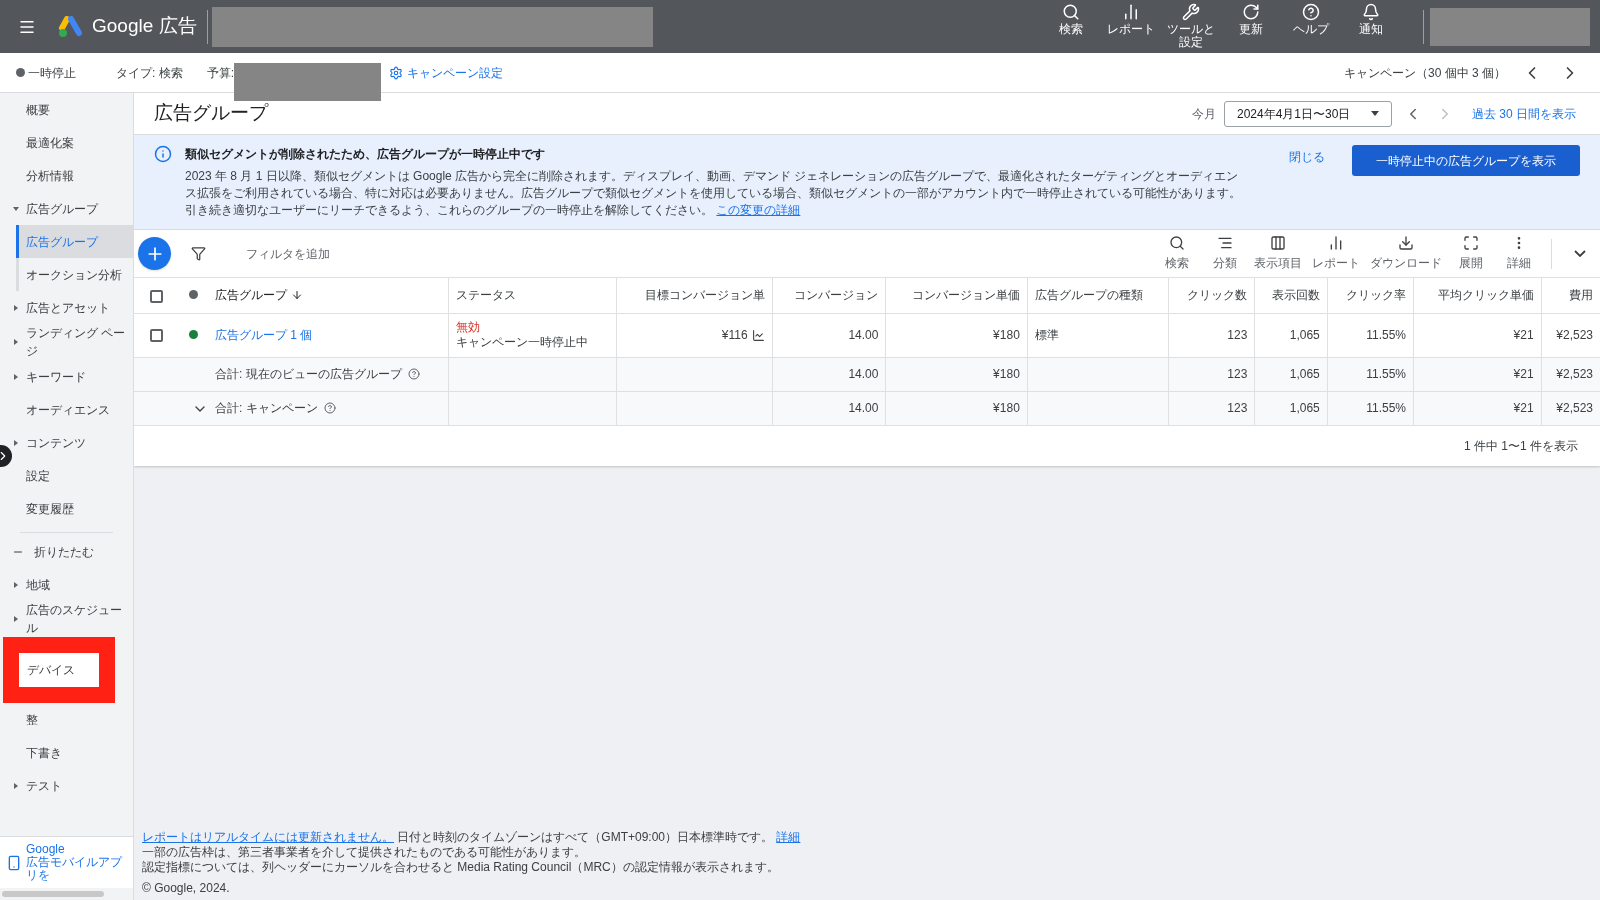 The width and height of the screenshot is (1600, 900). I want to click on details-link: この変更の詳細, so click(758, 210).